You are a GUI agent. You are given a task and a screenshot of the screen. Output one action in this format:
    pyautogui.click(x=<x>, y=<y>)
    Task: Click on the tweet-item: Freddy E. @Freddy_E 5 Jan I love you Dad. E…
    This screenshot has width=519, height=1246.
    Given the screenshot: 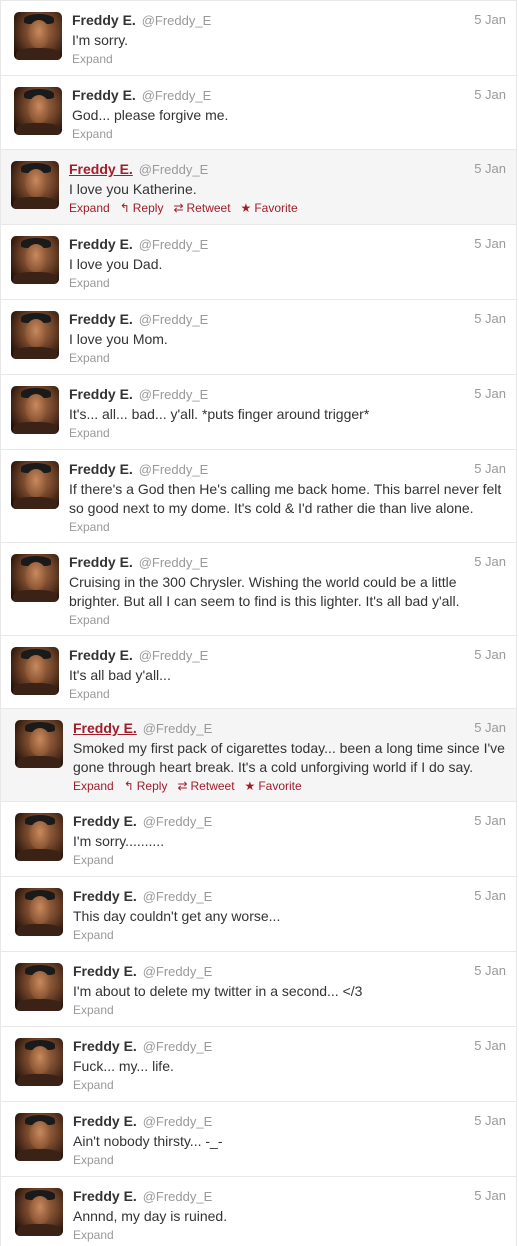 What is the action you would take?
    pyautogui.click(x=258, y=261)
    